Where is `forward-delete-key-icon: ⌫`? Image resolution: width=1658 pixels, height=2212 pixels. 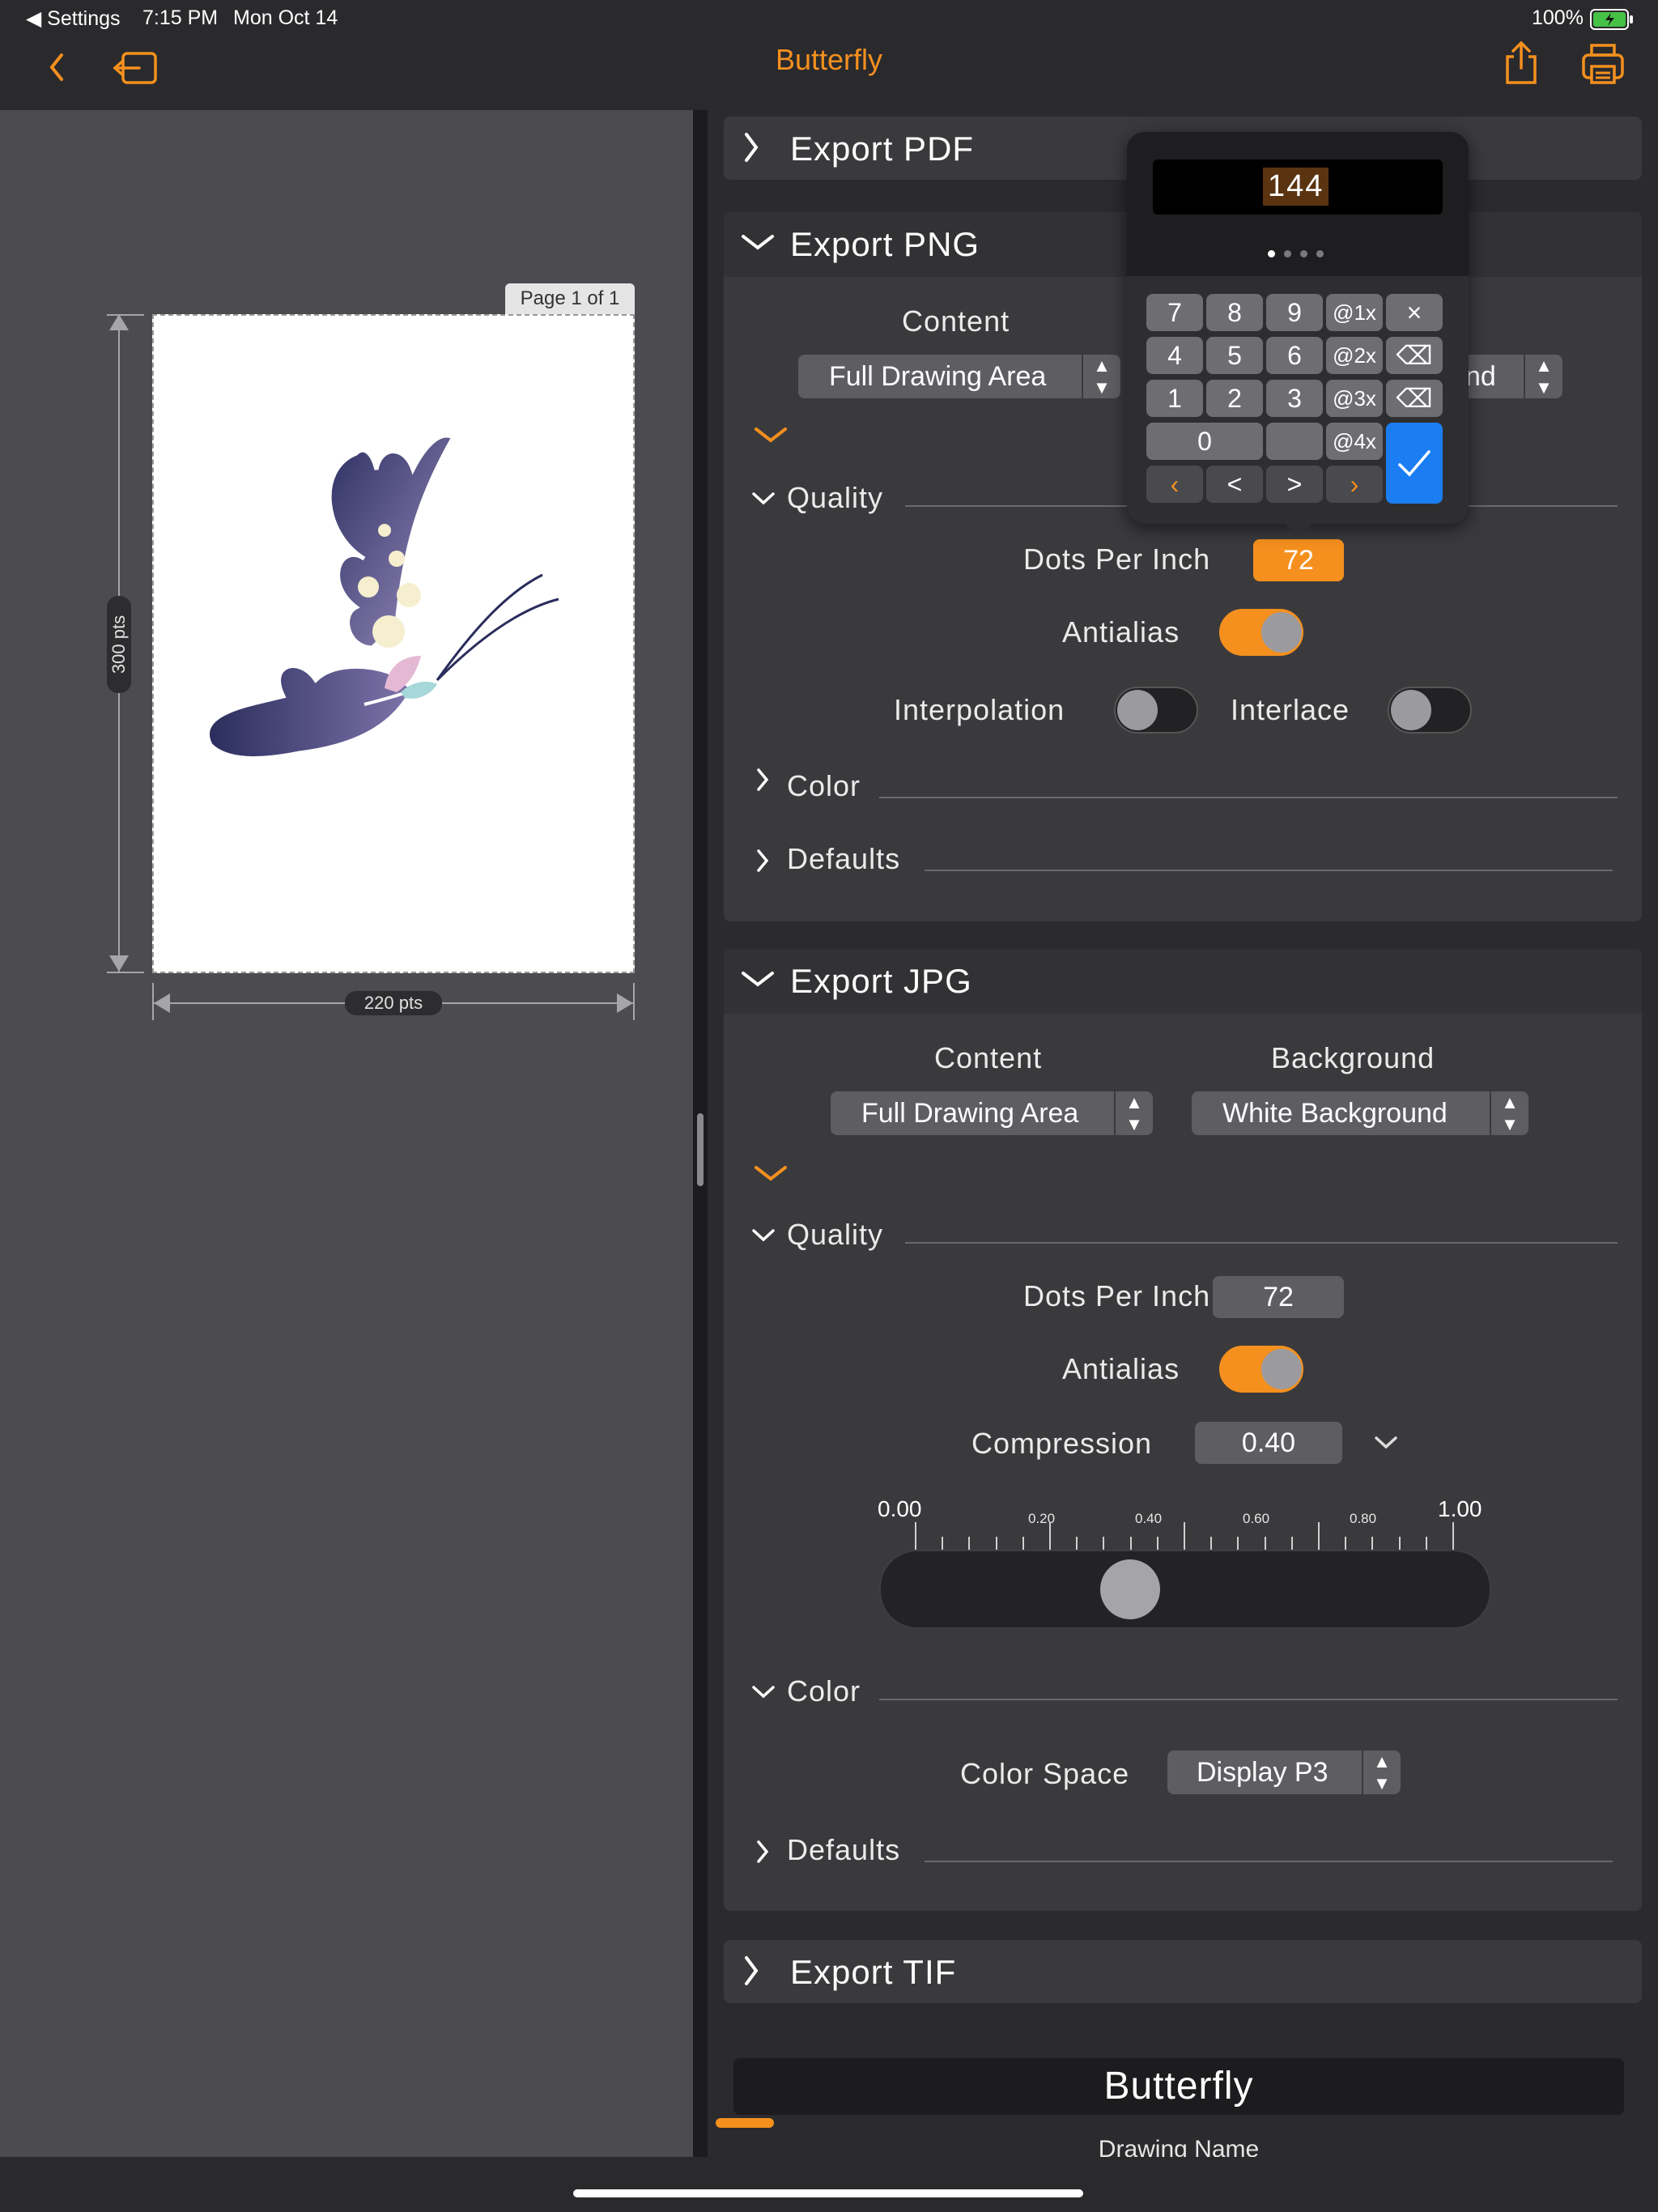 forward-delete-key-icon: ⌫ is located at coordinates (1414, 356).